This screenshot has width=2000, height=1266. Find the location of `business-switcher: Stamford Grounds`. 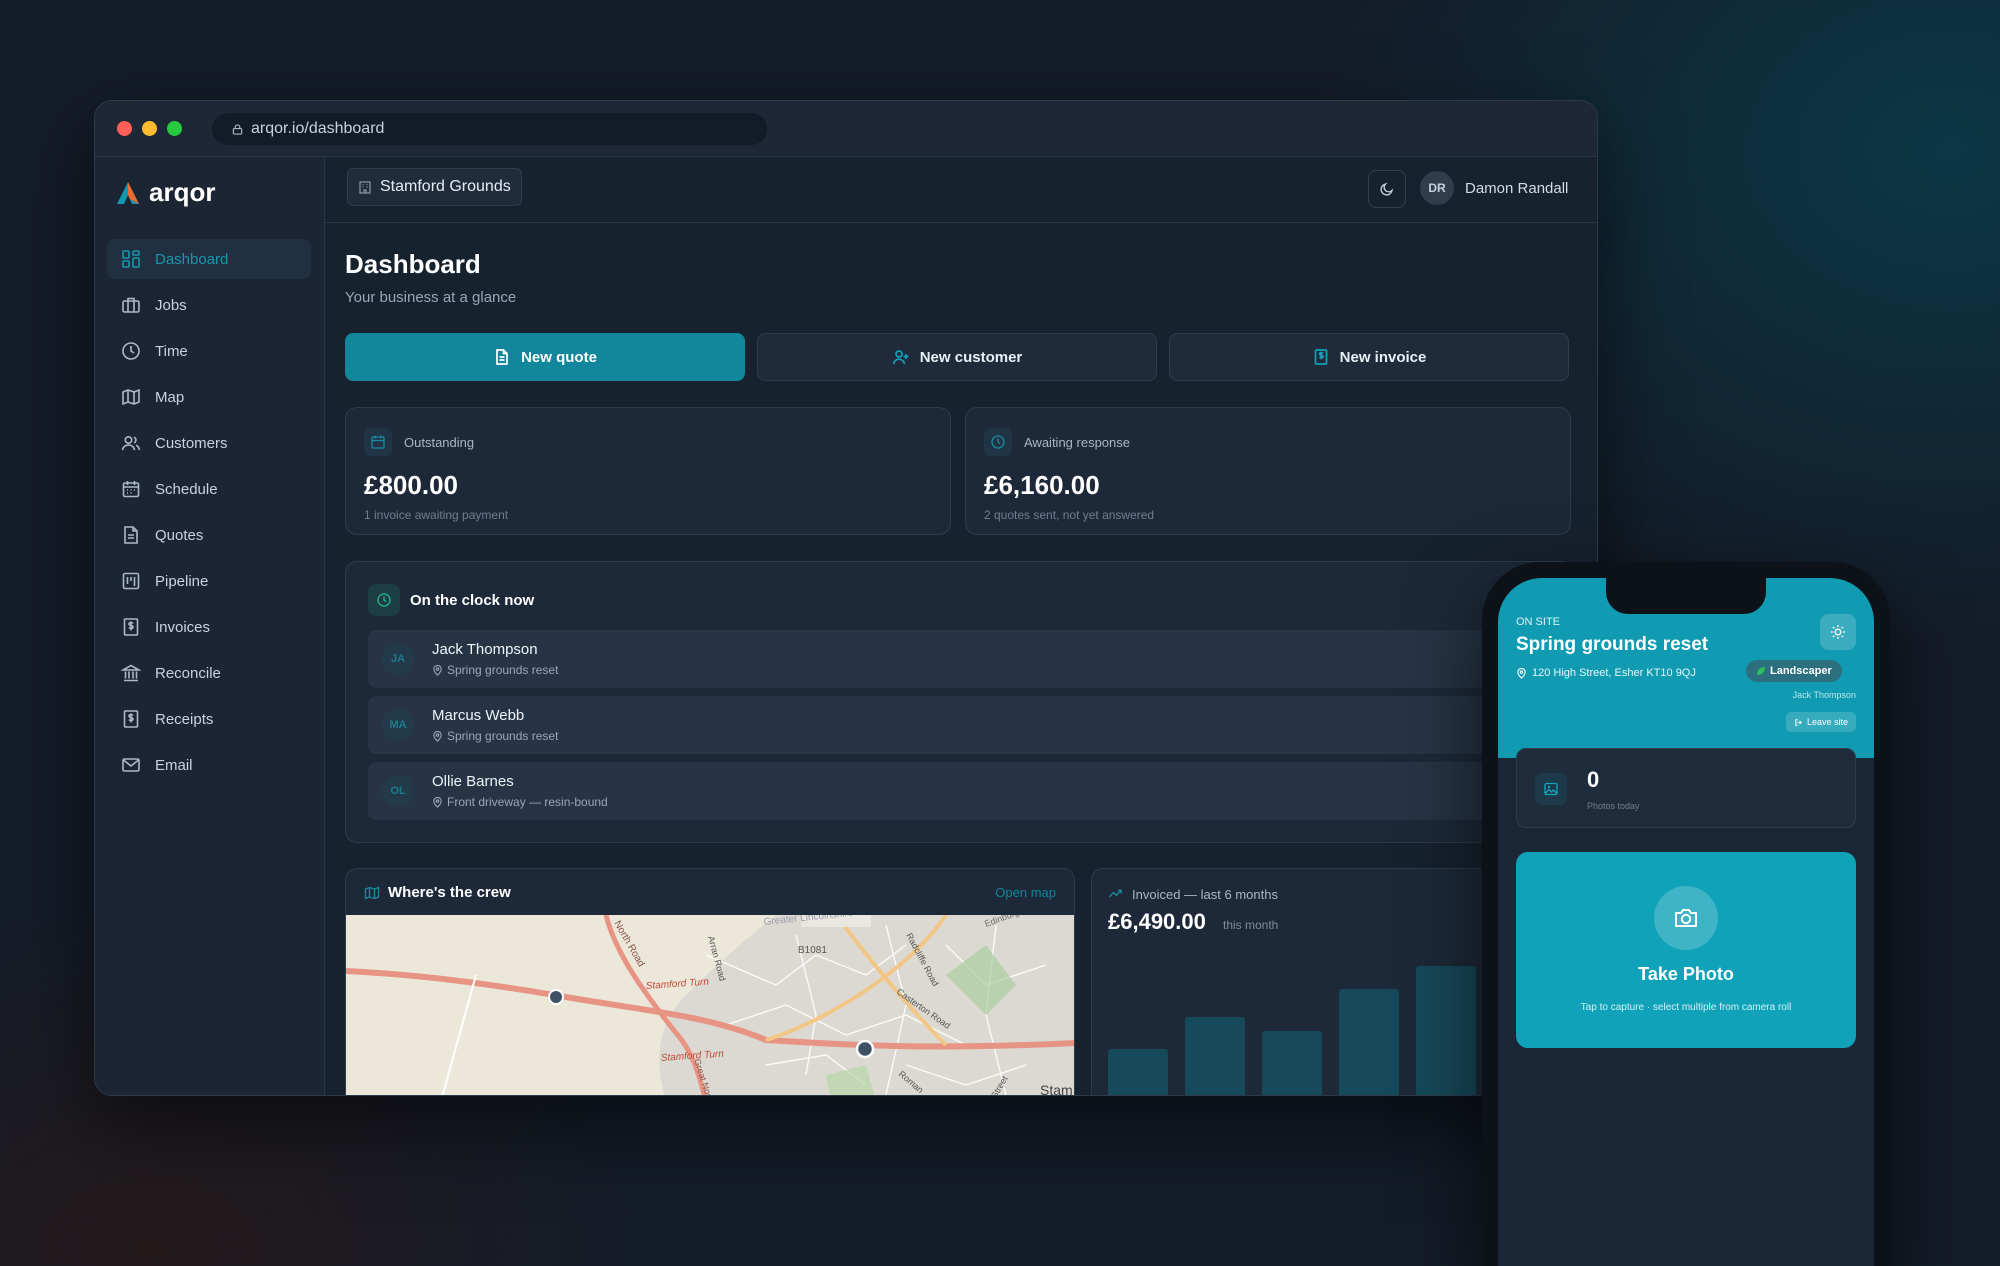

business-switcher: Stamford Grounds is located at coordinates (434, 187).